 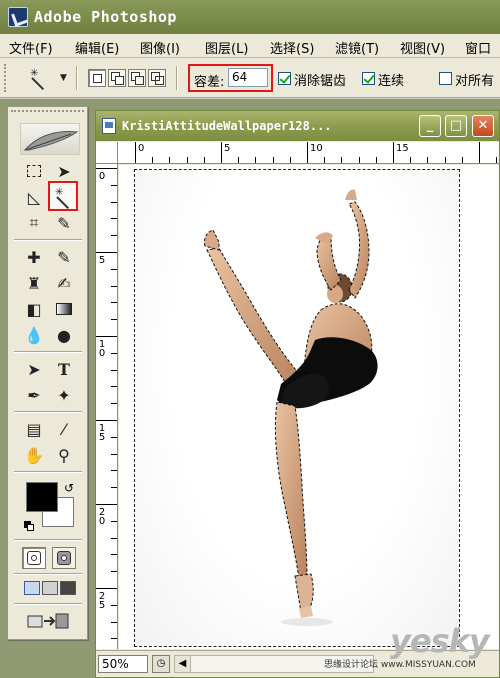 What do you see at coordinates (475, 81) in the screenshot?
I see `all-layers-label: 对所有` at bounding box center [475, 81].